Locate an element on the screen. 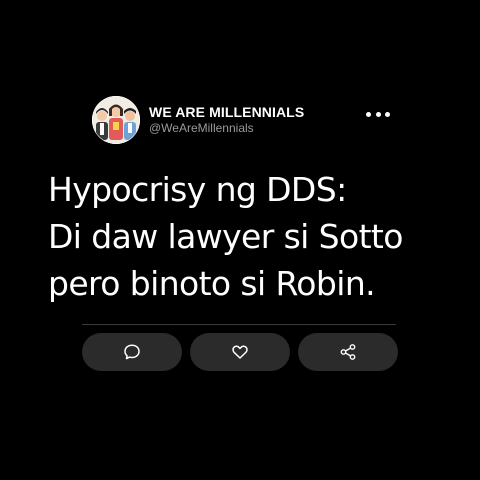  action-bar is located at coordinates (240, 352).